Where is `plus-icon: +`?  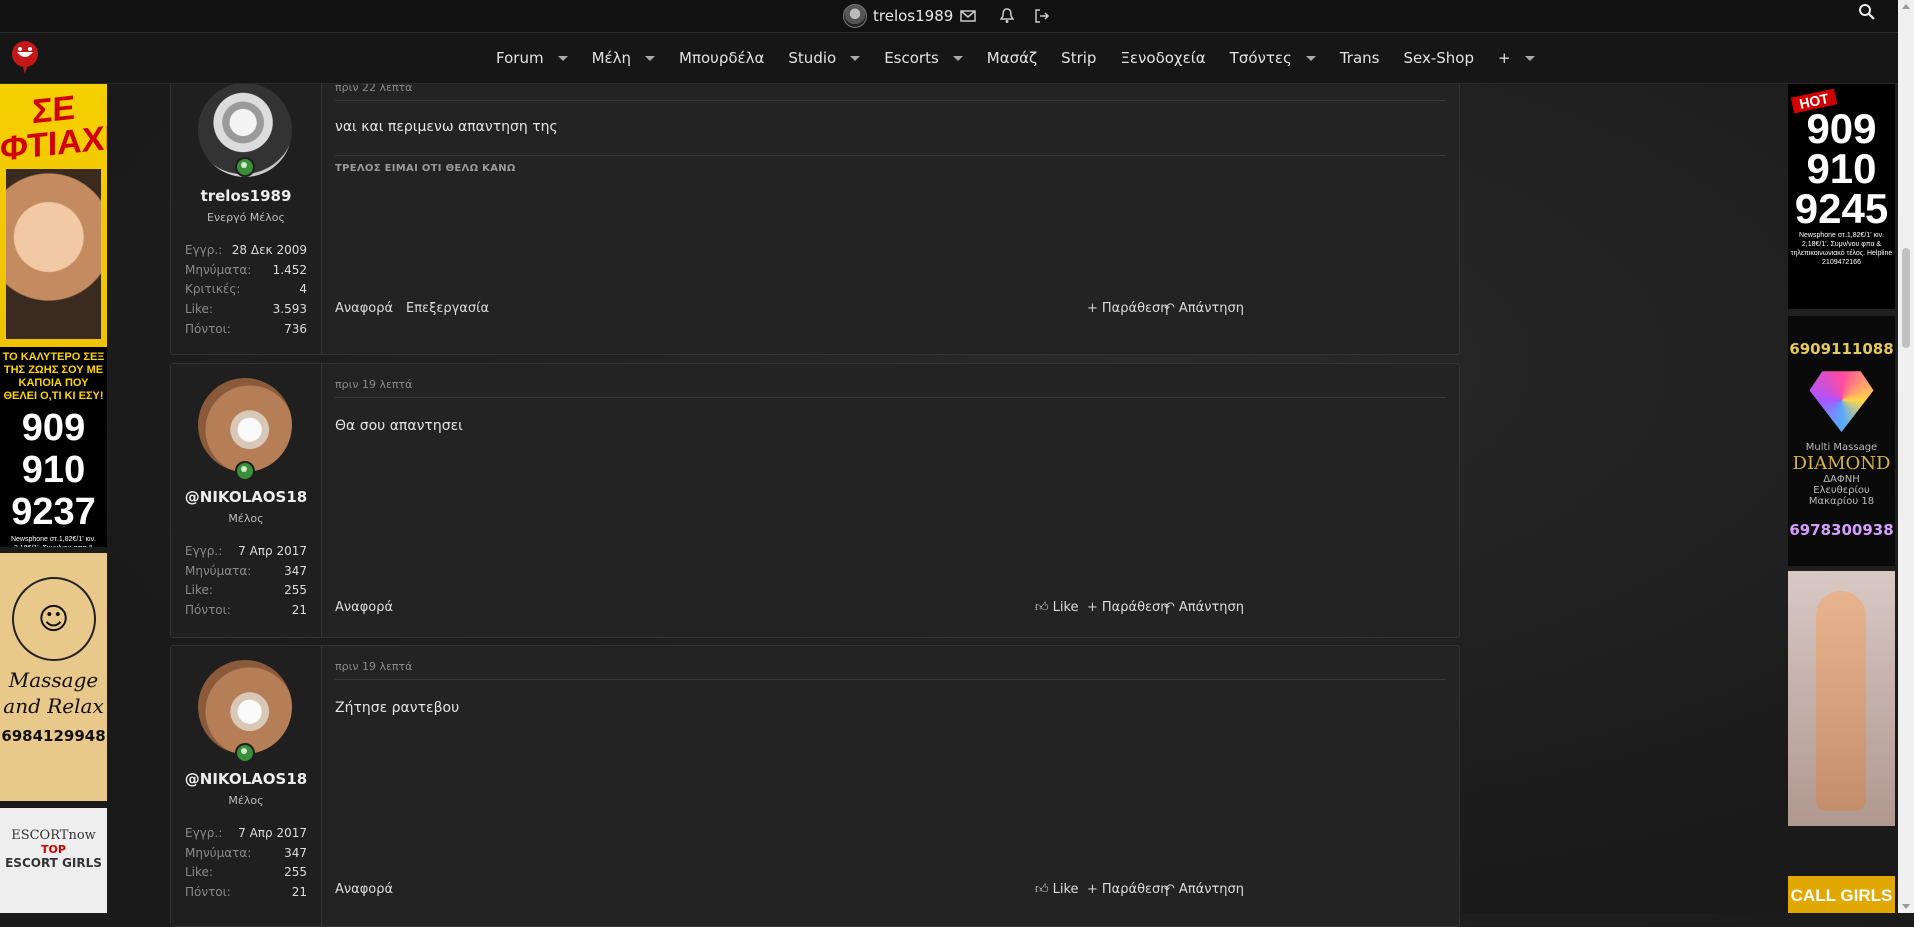 plus-icon: + is located at coordinates (1092, 889).